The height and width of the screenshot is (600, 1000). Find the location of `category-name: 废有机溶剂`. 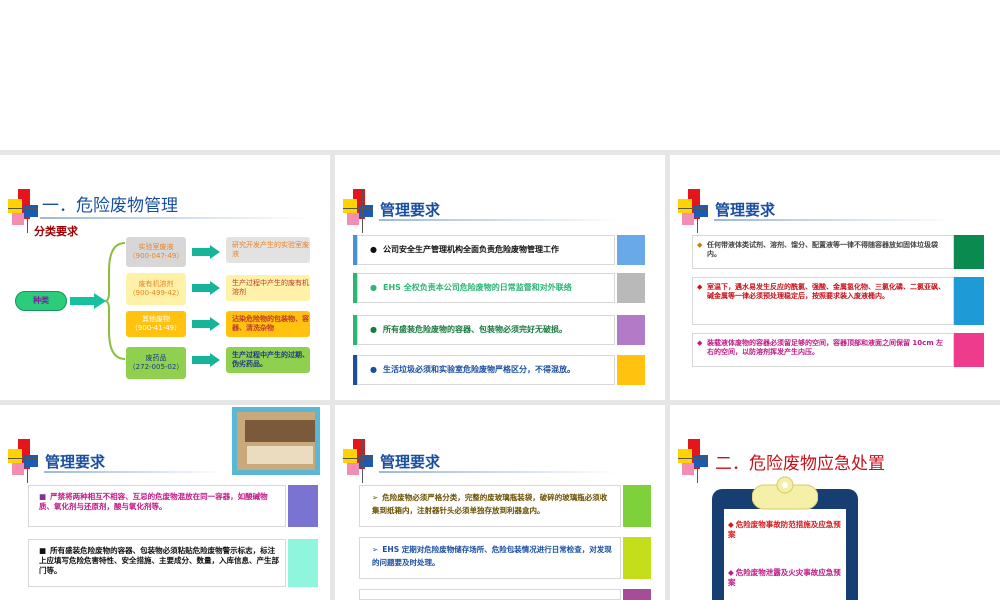

category-name: 废有机溶剂 is located at coordinates (156, 283).